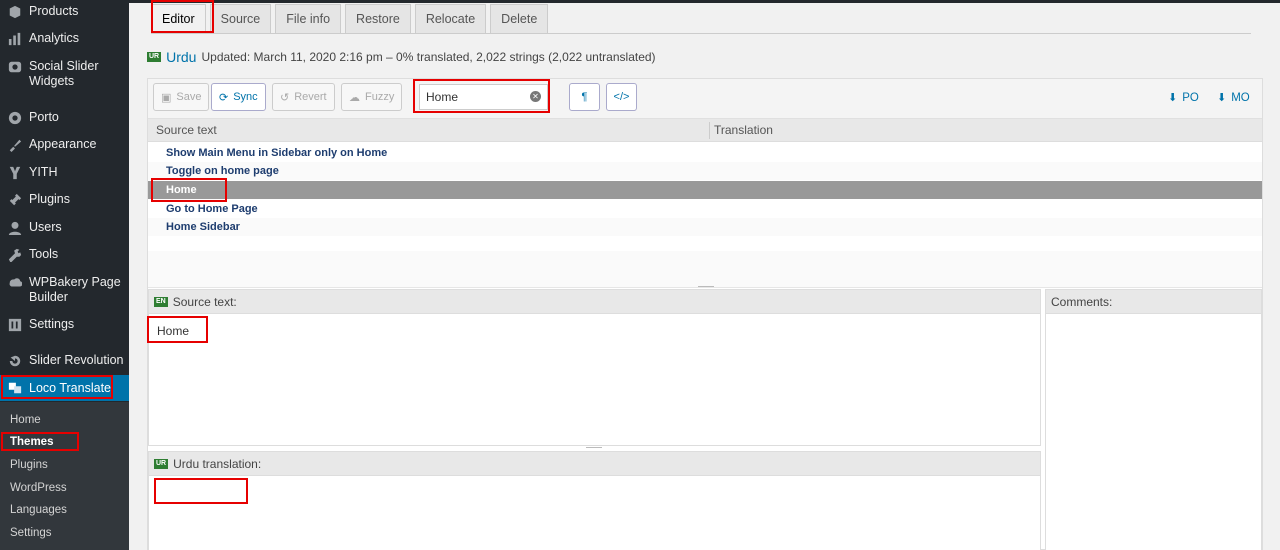 This screenshot has width=1280, height=550. What do you see at coordinates (14, 227) in the screenshot?
I see `users-icon` at bounding box center [14, 227].